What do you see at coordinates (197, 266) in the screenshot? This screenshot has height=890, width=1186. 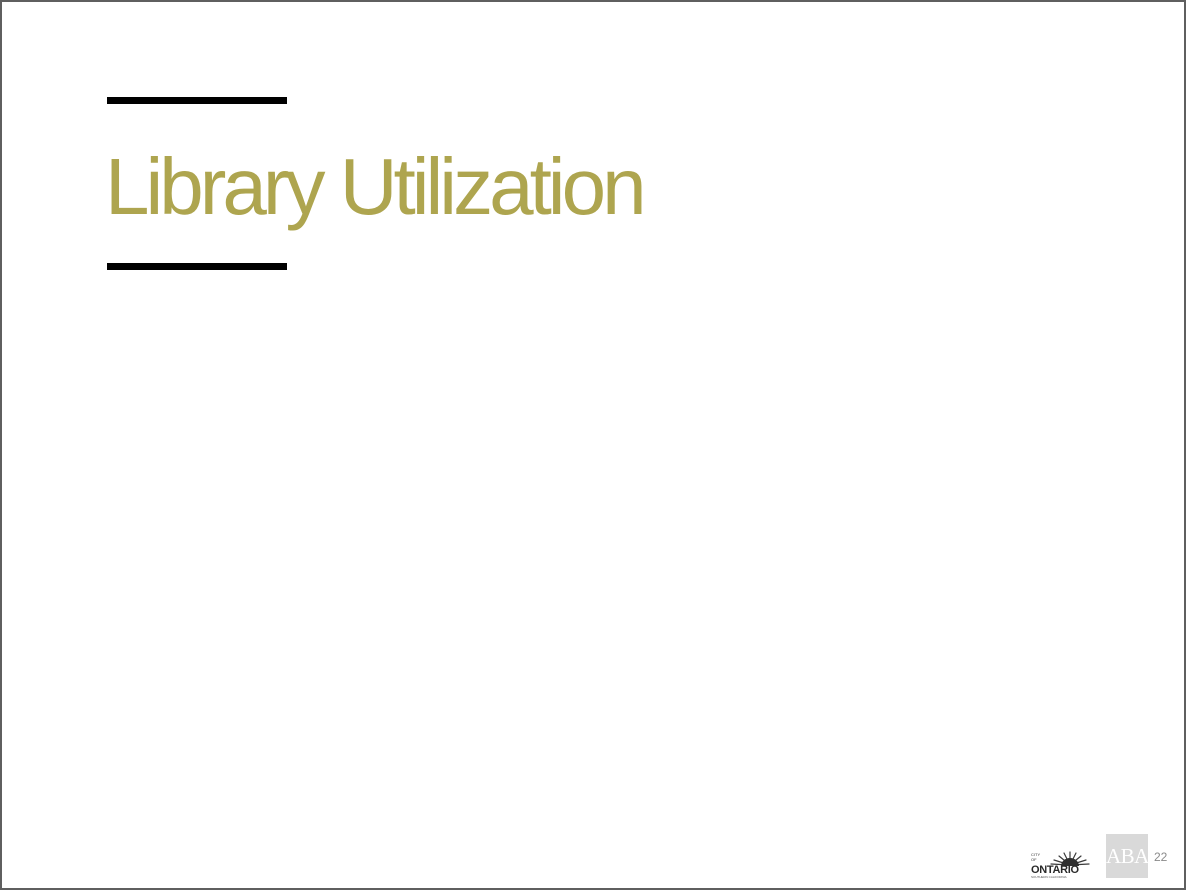 I see `title-bottom-rule` at bounding box center [197, 266].